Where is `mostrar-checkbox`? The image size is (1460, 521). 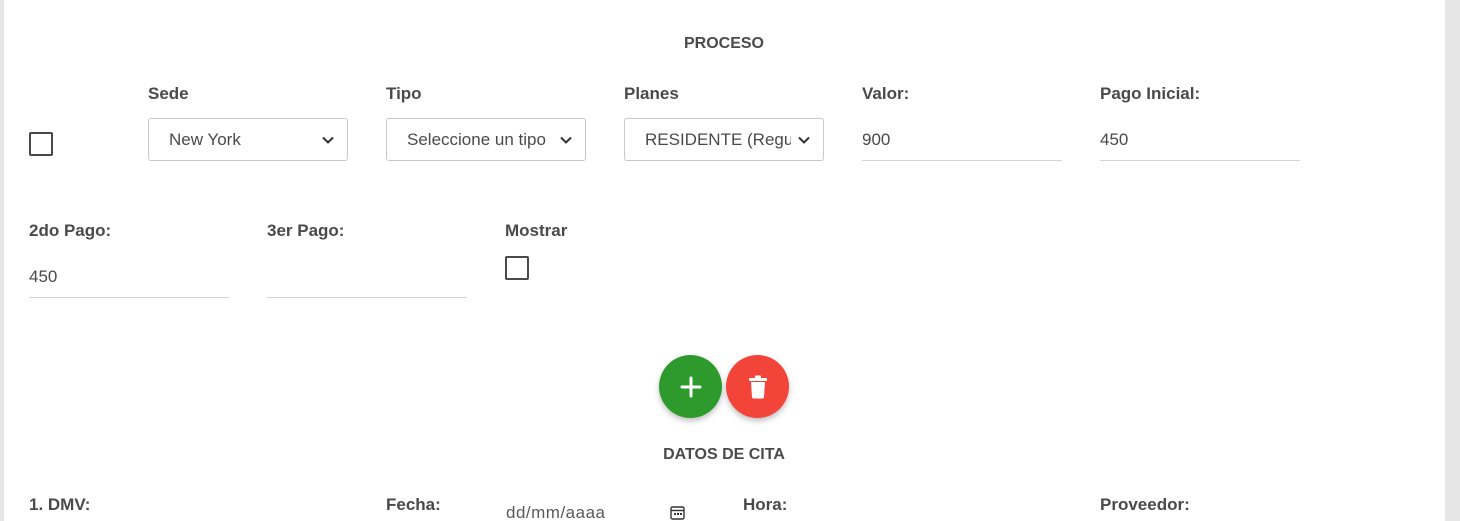
mostrar-checkbox is located at coordinates (517, 268).